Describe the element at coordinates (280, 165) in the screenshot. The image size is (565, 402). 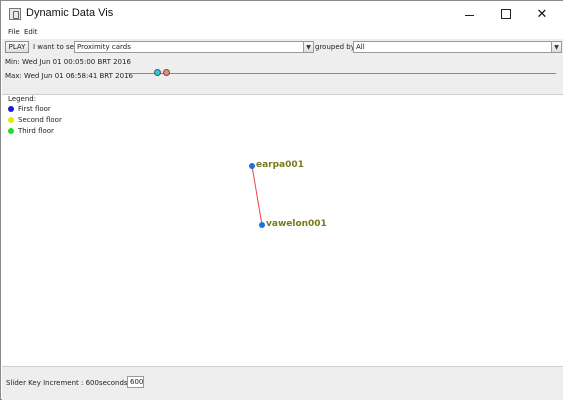
I see `node-label: earpa001` at that location.